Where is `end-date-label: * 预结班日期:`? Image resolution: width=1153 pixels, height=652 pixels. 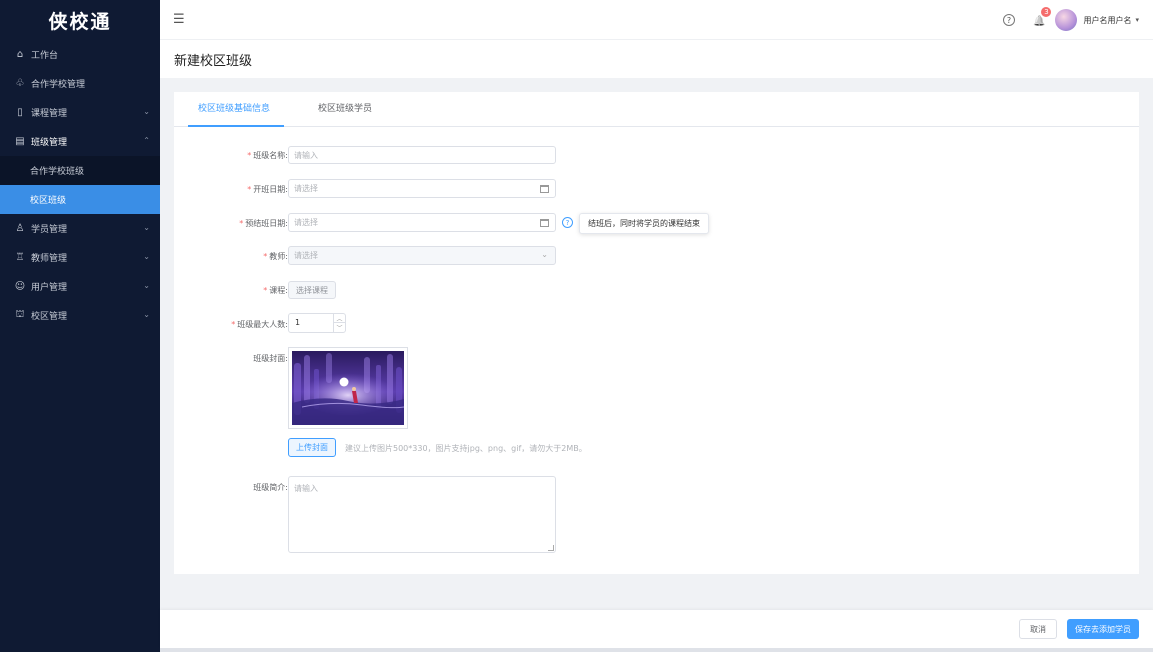
end-date-label: * 预结班日期: is located at coordinates (223, 223).